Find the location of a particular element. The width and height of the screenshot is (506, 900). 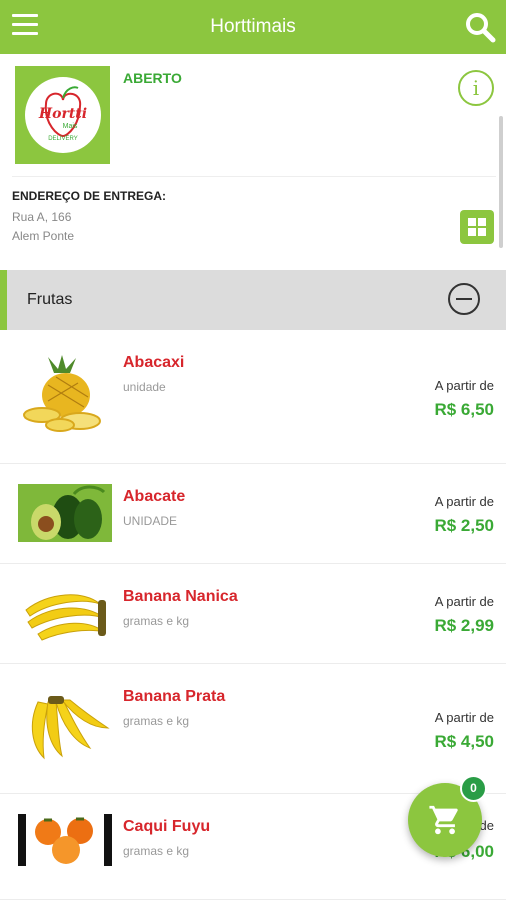

pineapple-image is located at coordinates (65, 395).